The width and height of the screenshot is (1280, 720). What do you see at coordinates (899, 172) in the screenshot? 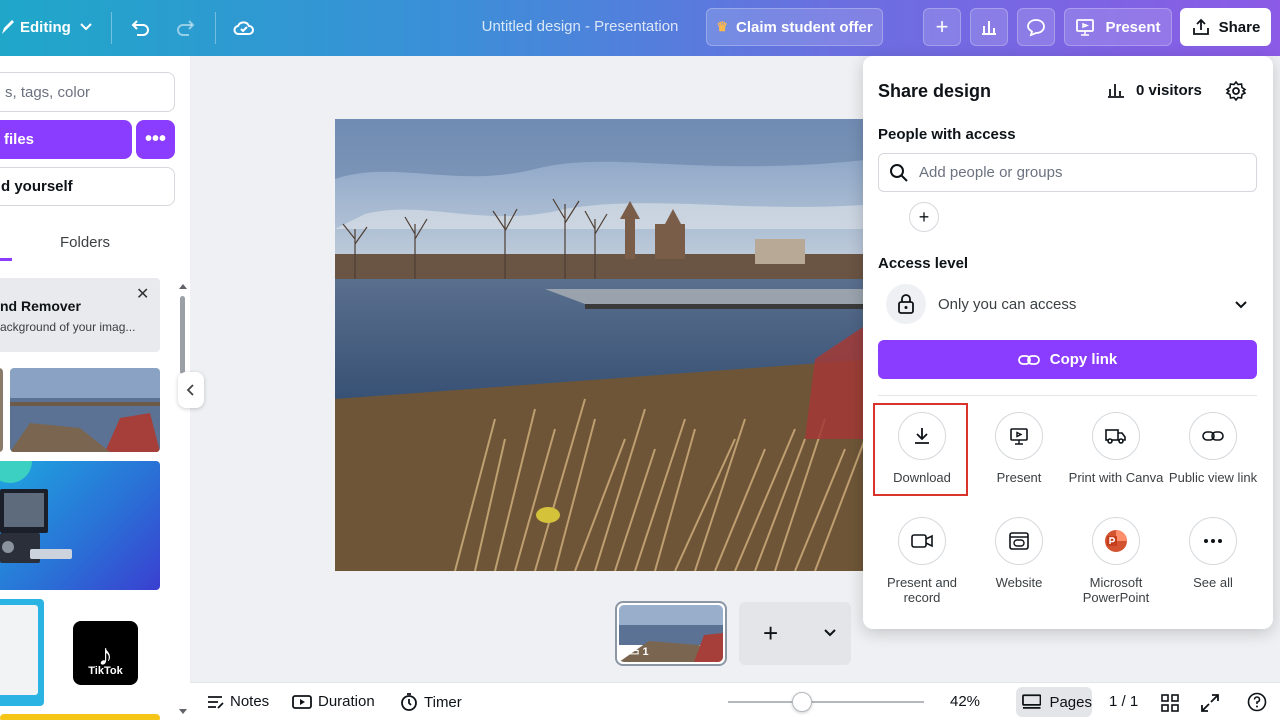
I see `search-icon` at bounding box center [899, 172].